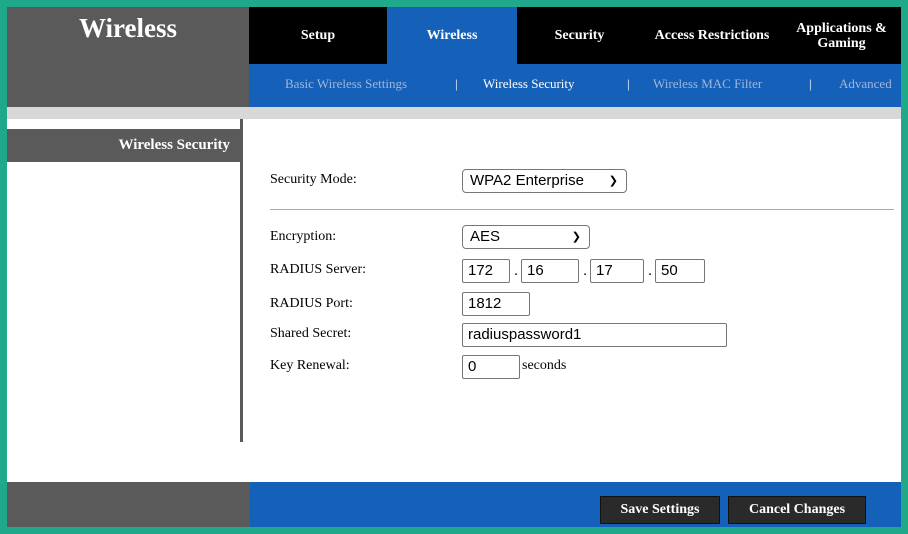  What do you see at coordinates (797, 510) in the screenshot?
I see `cancel-changes-button: Cancel Changes` at bounding box center [797, 510].